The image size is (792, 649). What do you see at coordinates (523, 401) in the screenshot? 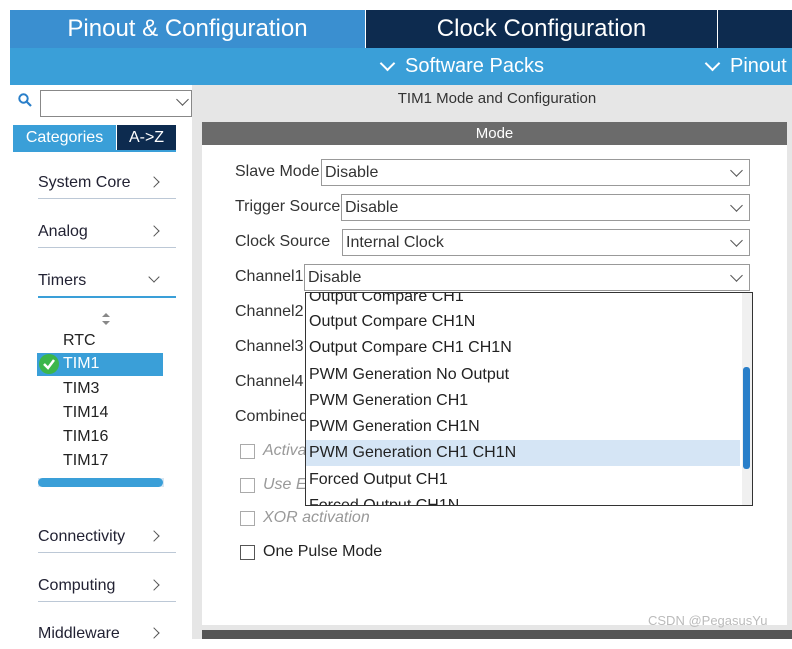
I see `dropdown-option: PWM Generation CH1` at bounding box center [523, 401].